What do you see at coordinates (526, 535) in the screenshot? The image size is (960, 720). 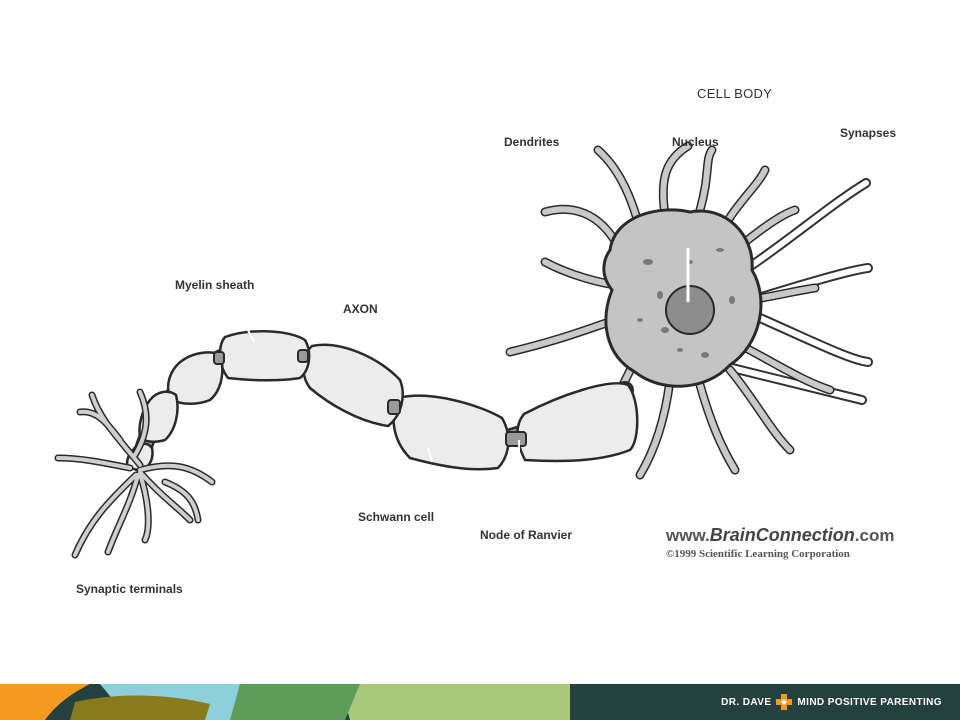 I see `node-of-ranvier-label: Node of Ranvier` at bounding box center [526, 535].